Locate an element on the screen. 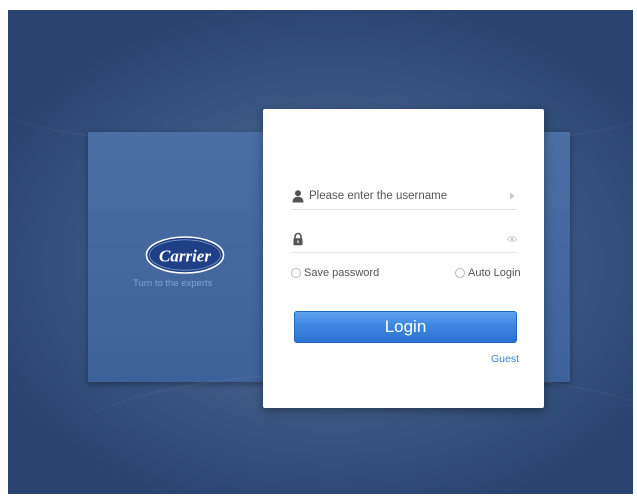 This screenshot has width=637, height=497. auto-login-label: Auto Login is located at coordinates (494, 273).